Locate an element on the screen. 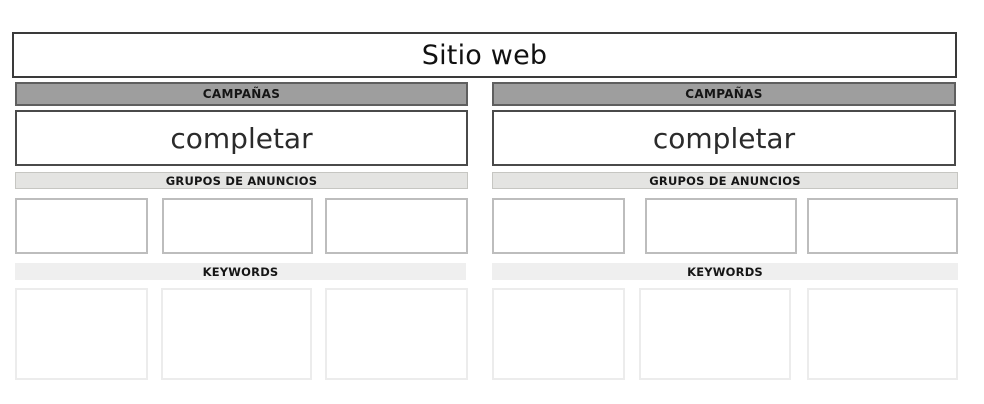 The image size is (984, 404). site-box: Sitio web is located at coordinates (484, 55).